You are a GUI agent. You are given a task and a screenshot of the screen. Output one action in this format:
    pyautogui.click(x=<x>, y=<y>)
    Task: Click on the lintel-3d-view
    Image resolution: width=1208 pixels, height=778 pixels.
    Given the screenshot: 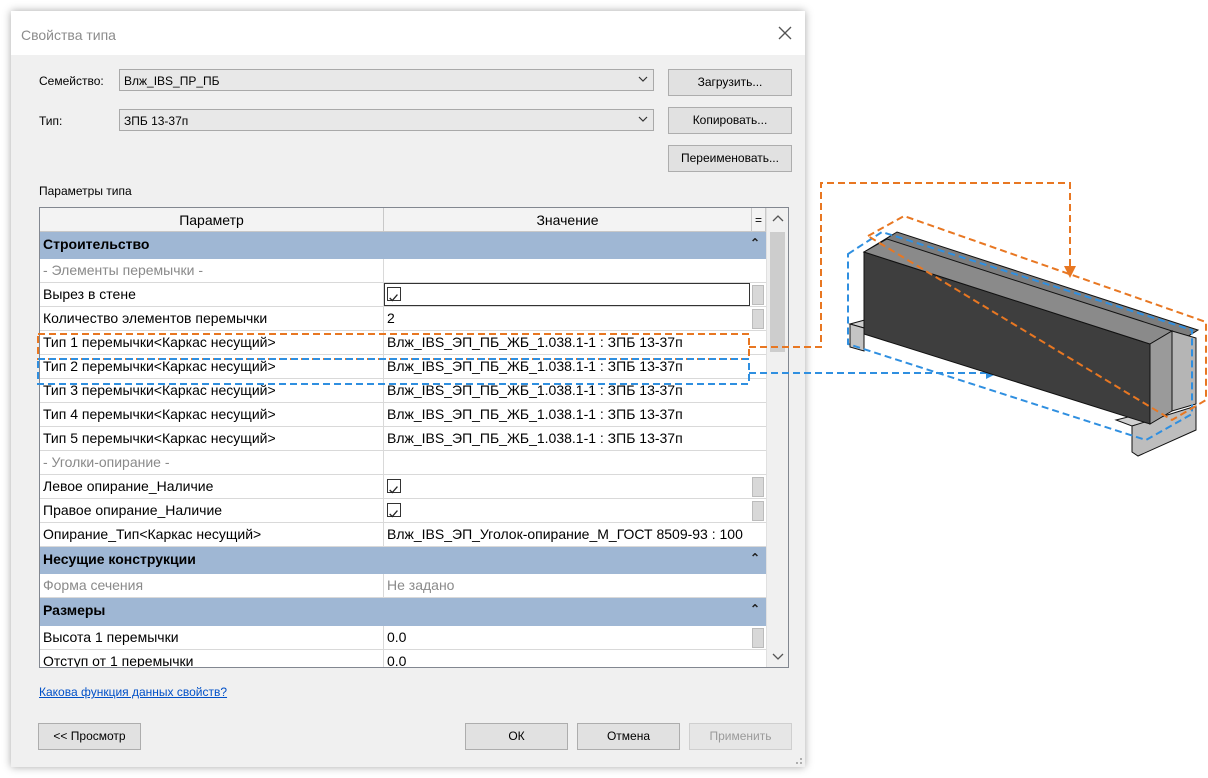 What is the action you would take?
    pyautogui.click(x=1024, y=344)
    